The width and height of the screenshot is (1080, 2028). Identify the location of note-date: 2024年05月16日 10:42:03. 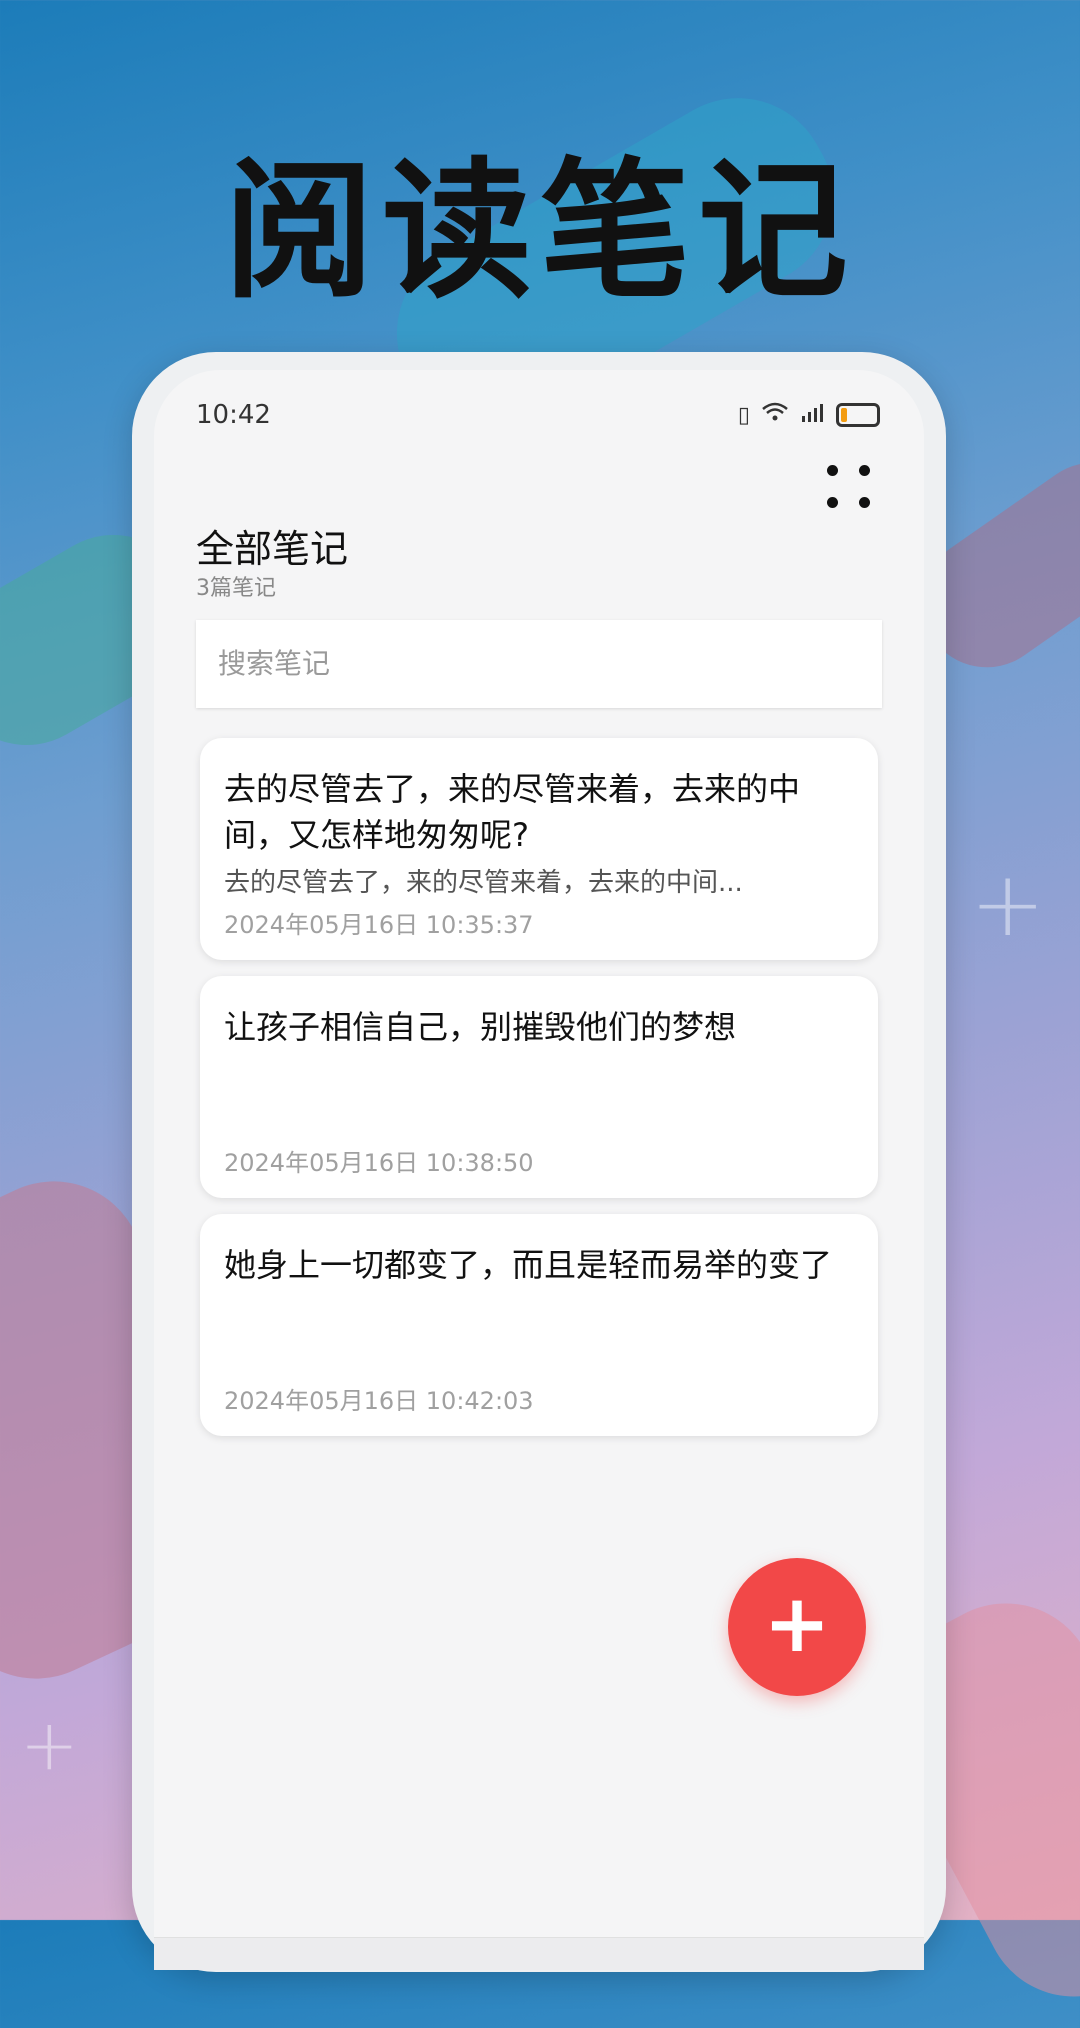
(379, 1401).